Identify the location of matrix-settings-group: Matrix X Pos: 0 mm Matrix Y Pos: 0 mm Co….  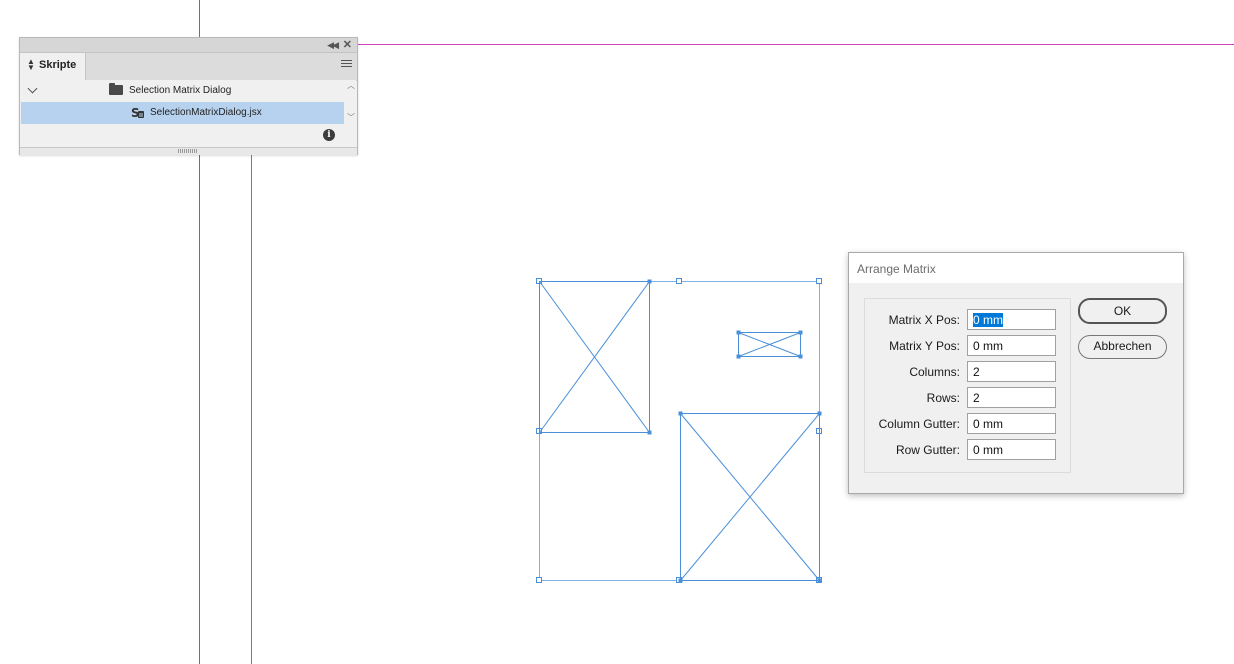
(967, 385).